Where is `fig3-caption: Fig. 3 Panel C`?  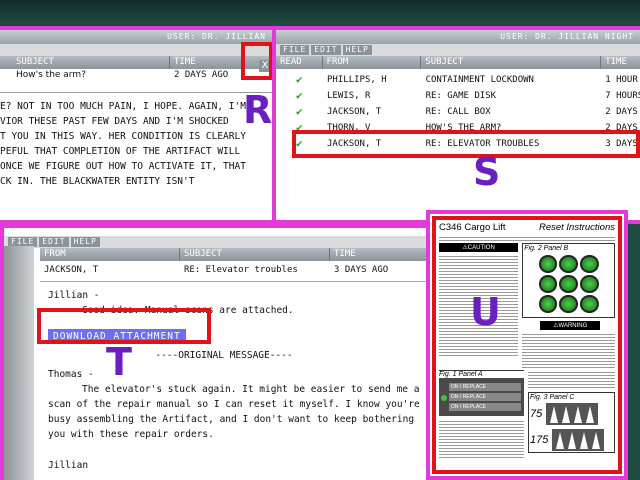 fig3-caption: Fig. 3 Panel C is located at coordinates (552, 397).